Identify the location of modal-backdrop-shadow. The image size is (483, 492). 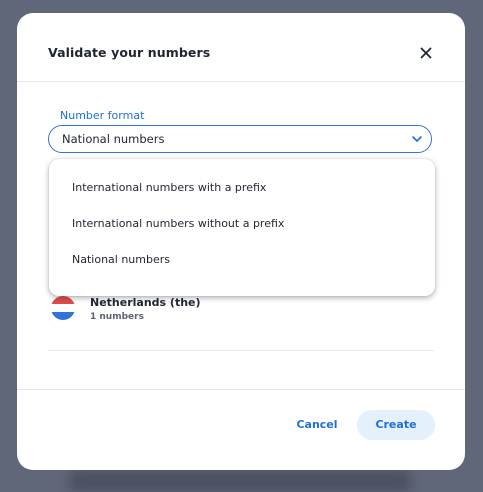
(240, 481).